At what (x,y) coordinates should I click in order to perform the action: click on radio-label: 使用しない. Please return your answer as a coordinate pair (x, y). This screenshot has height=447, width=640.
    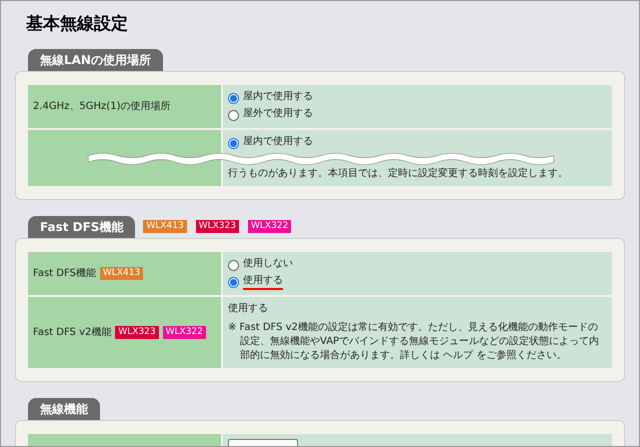
    Looking at the image, I should click on (268, 264).